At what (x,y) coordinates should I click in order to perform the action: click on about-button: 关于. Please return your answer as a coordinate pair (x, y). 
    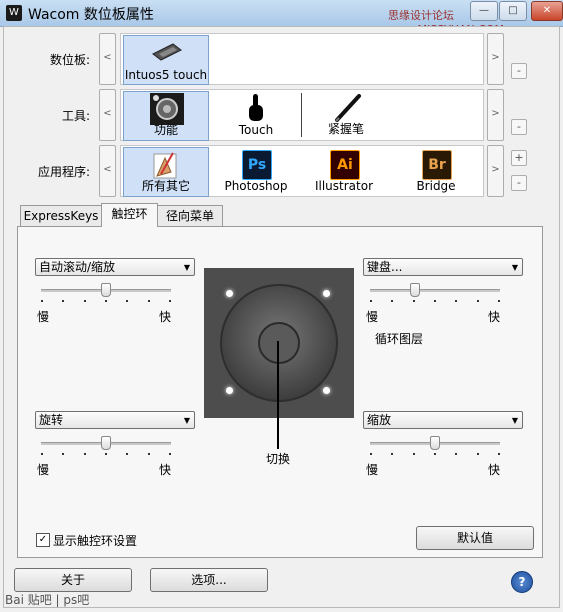
    Looking at the image, I should click on (73, 580).